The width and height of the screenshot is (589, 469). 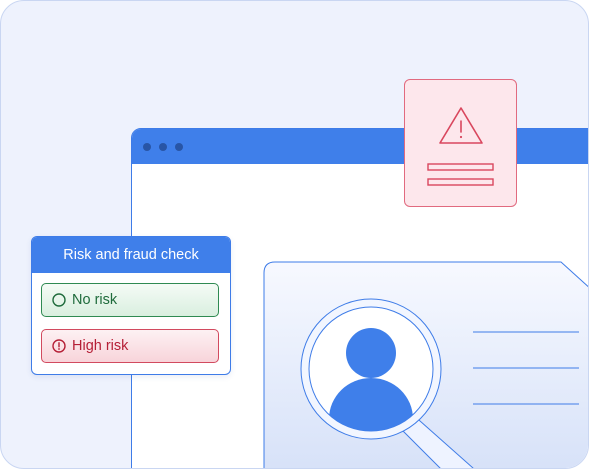 I want to click on high-risk-option: High risk, so click(x=130, y=346).